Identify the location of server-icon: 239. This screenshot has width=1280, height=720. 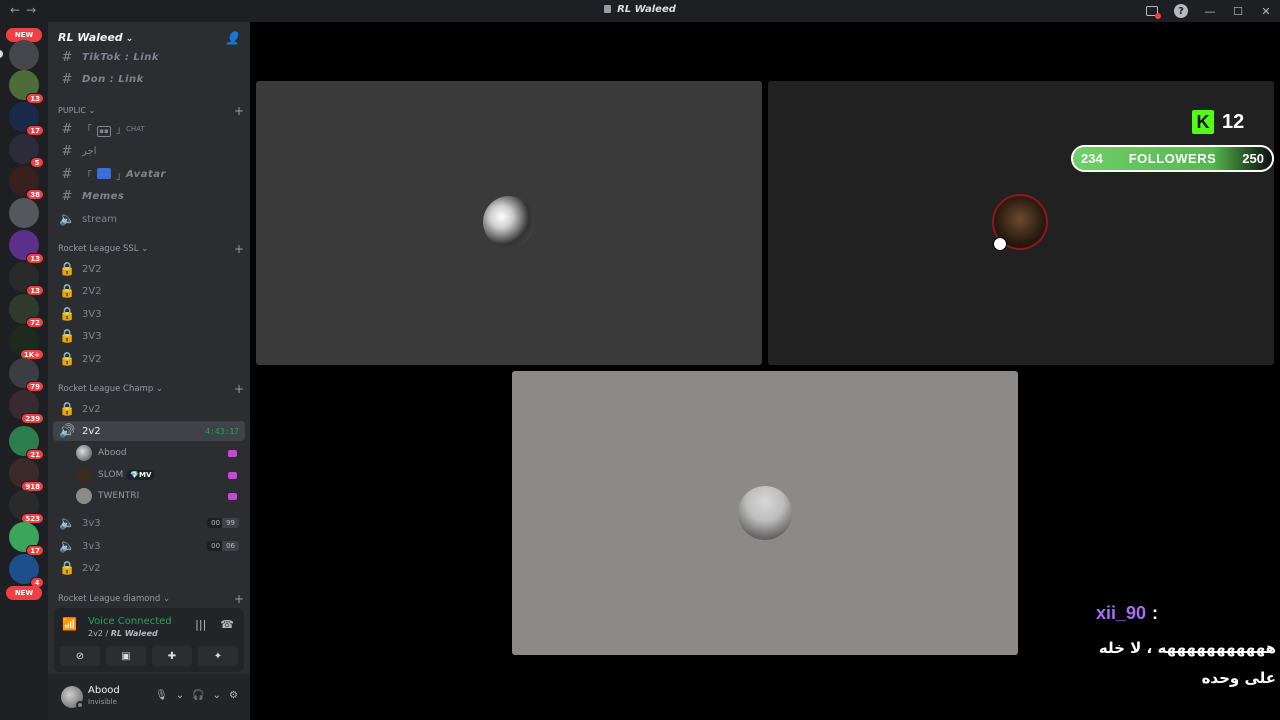
(26, 407).